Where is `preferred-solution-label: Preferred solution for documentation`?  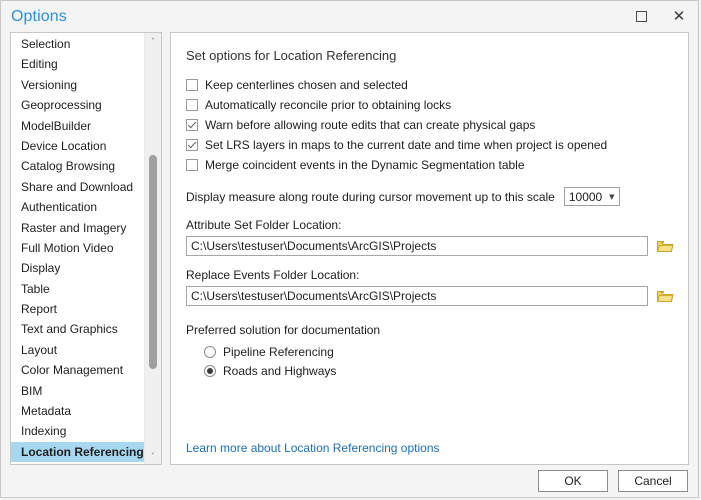 preferred-solution-label: Preferred solution for documentation is located at coordinates (283, 330).